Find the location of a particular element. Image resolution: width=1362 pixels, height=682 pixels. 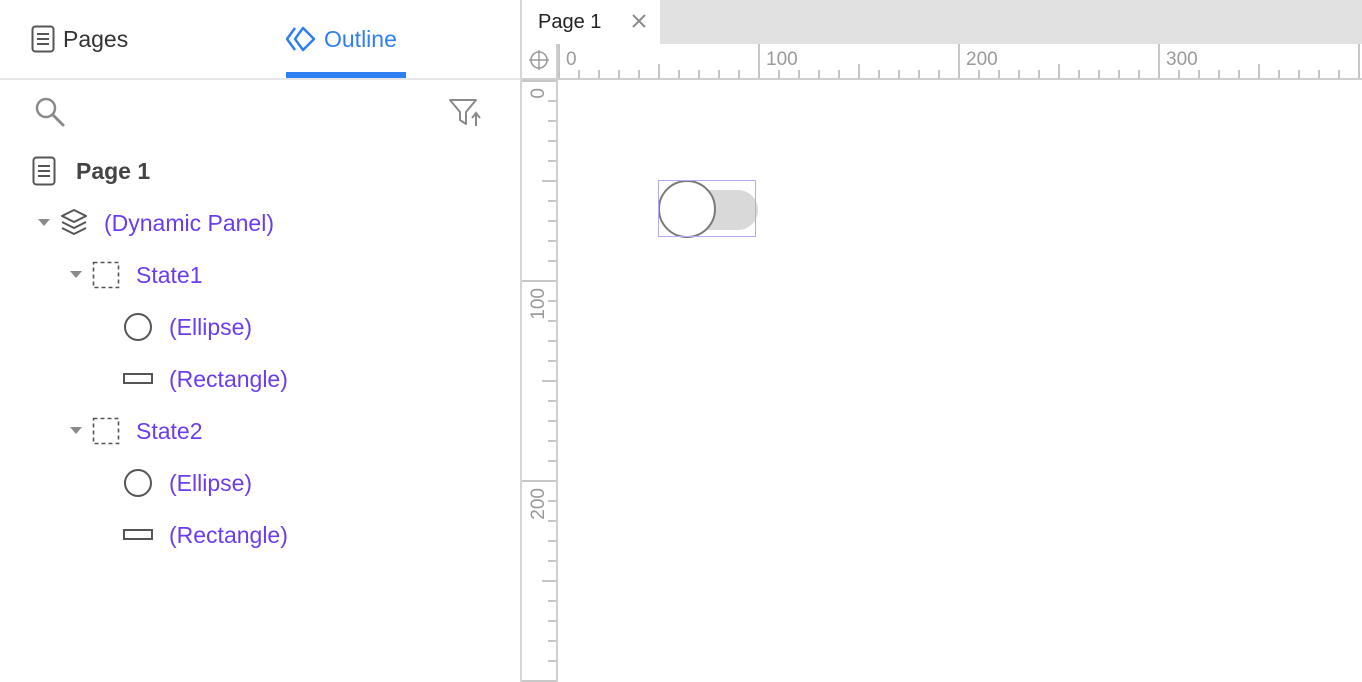

panel-tabs: Pages Outline is located at coordinates (260, 40).